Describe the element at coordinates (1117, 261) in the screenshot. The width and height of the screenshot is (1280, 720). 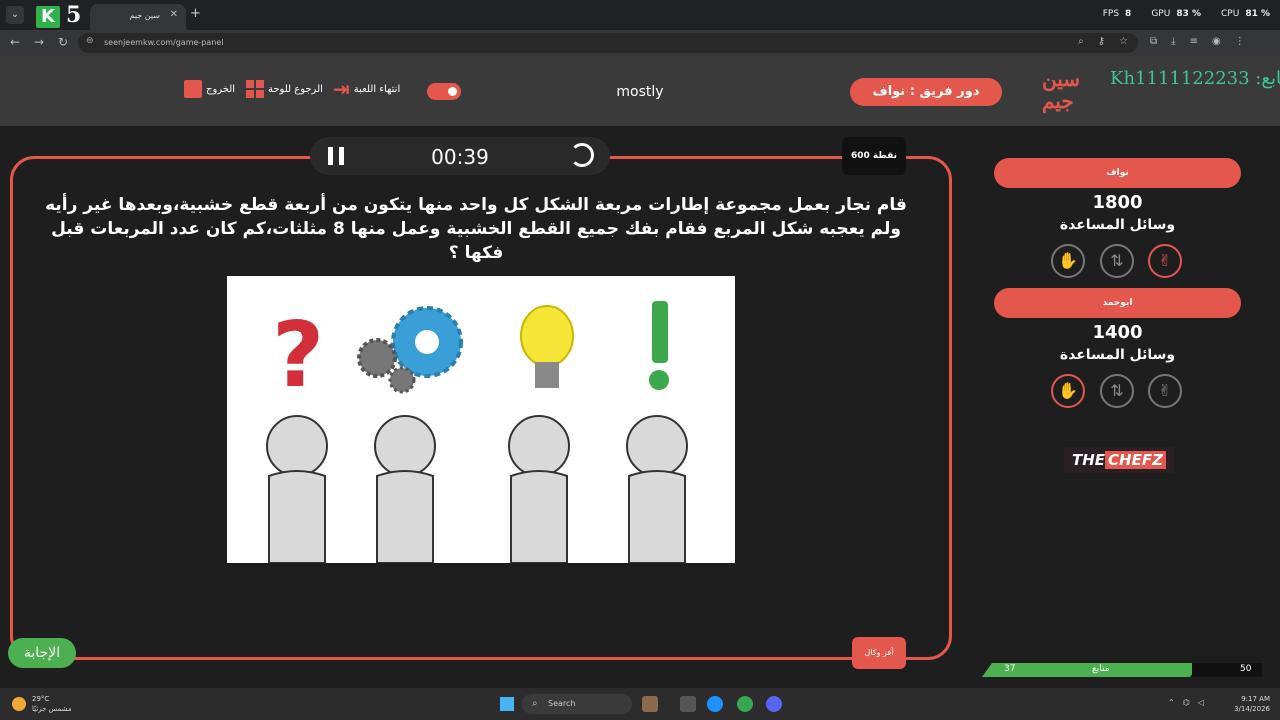
I see `team-1-swap-icon: ⇅` at that location.